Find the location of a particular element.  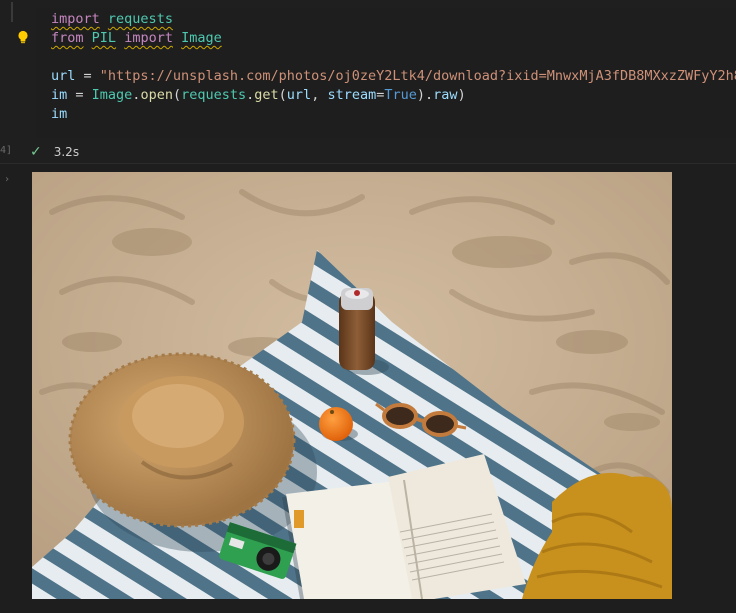

cell-gutter: 4] is located at coordinates (7, 81).